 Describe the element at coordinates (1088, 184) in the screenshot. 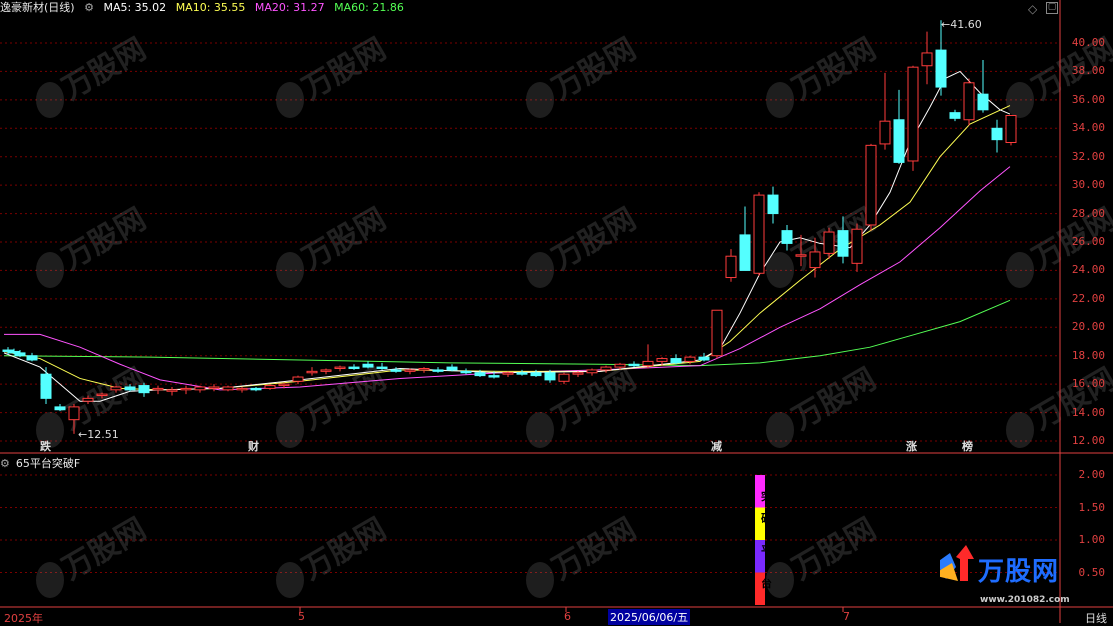

I see `price-tick: 30.00` at that location.